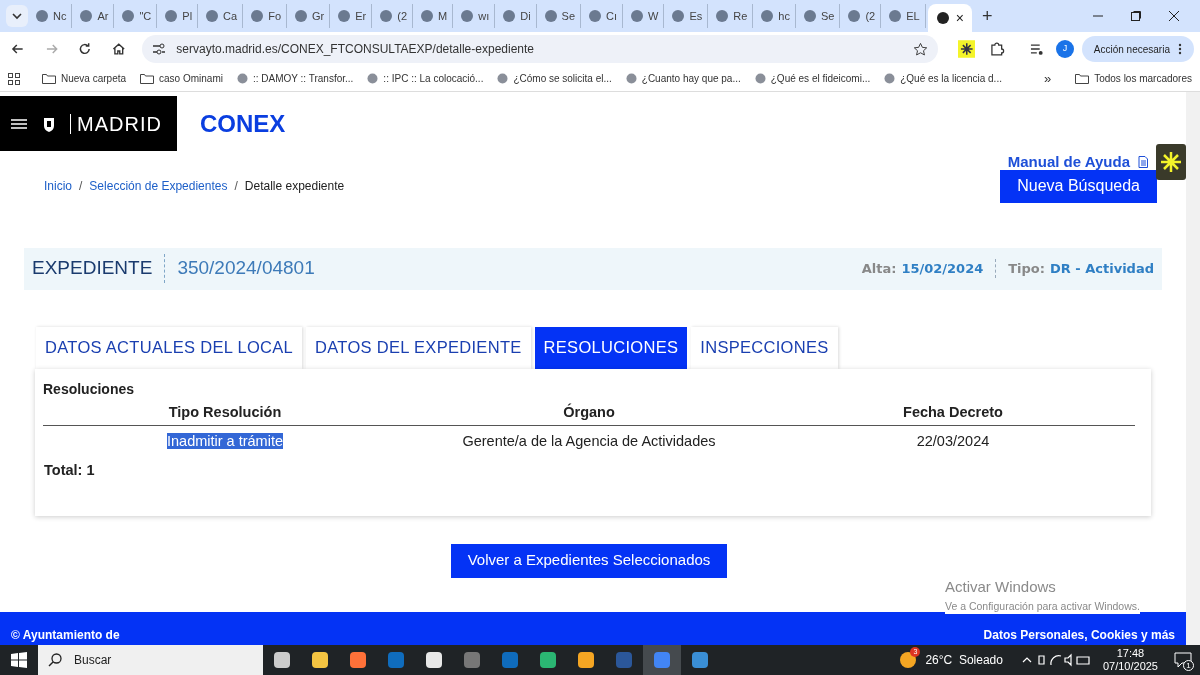  What do you see at coordinates (687, 16) in the screenshot?
I see `browser-tab: Es` at bounding box center [687, 16].